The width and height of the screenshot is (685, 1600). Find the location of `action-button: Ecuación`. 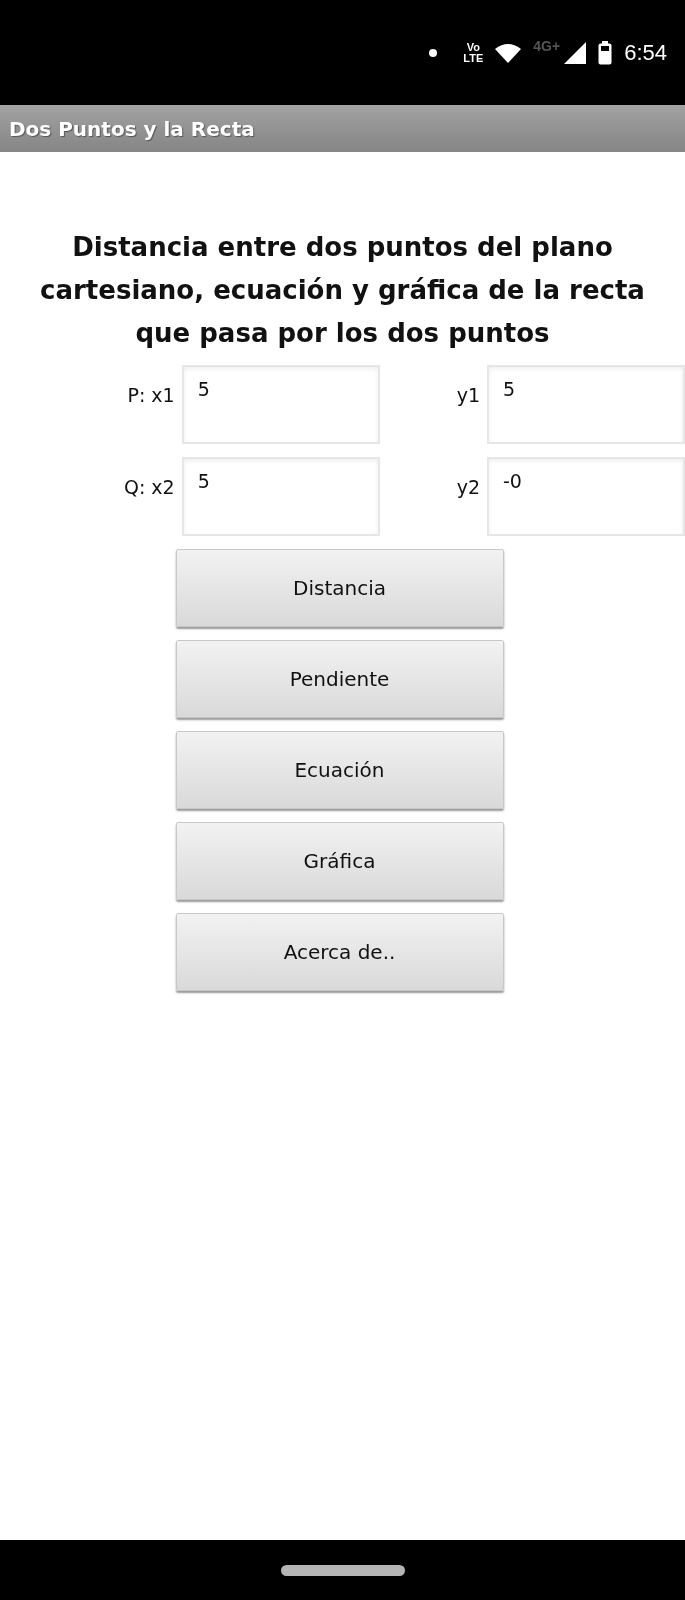

action-button: Ecuación is located at coordinates (339, 770).